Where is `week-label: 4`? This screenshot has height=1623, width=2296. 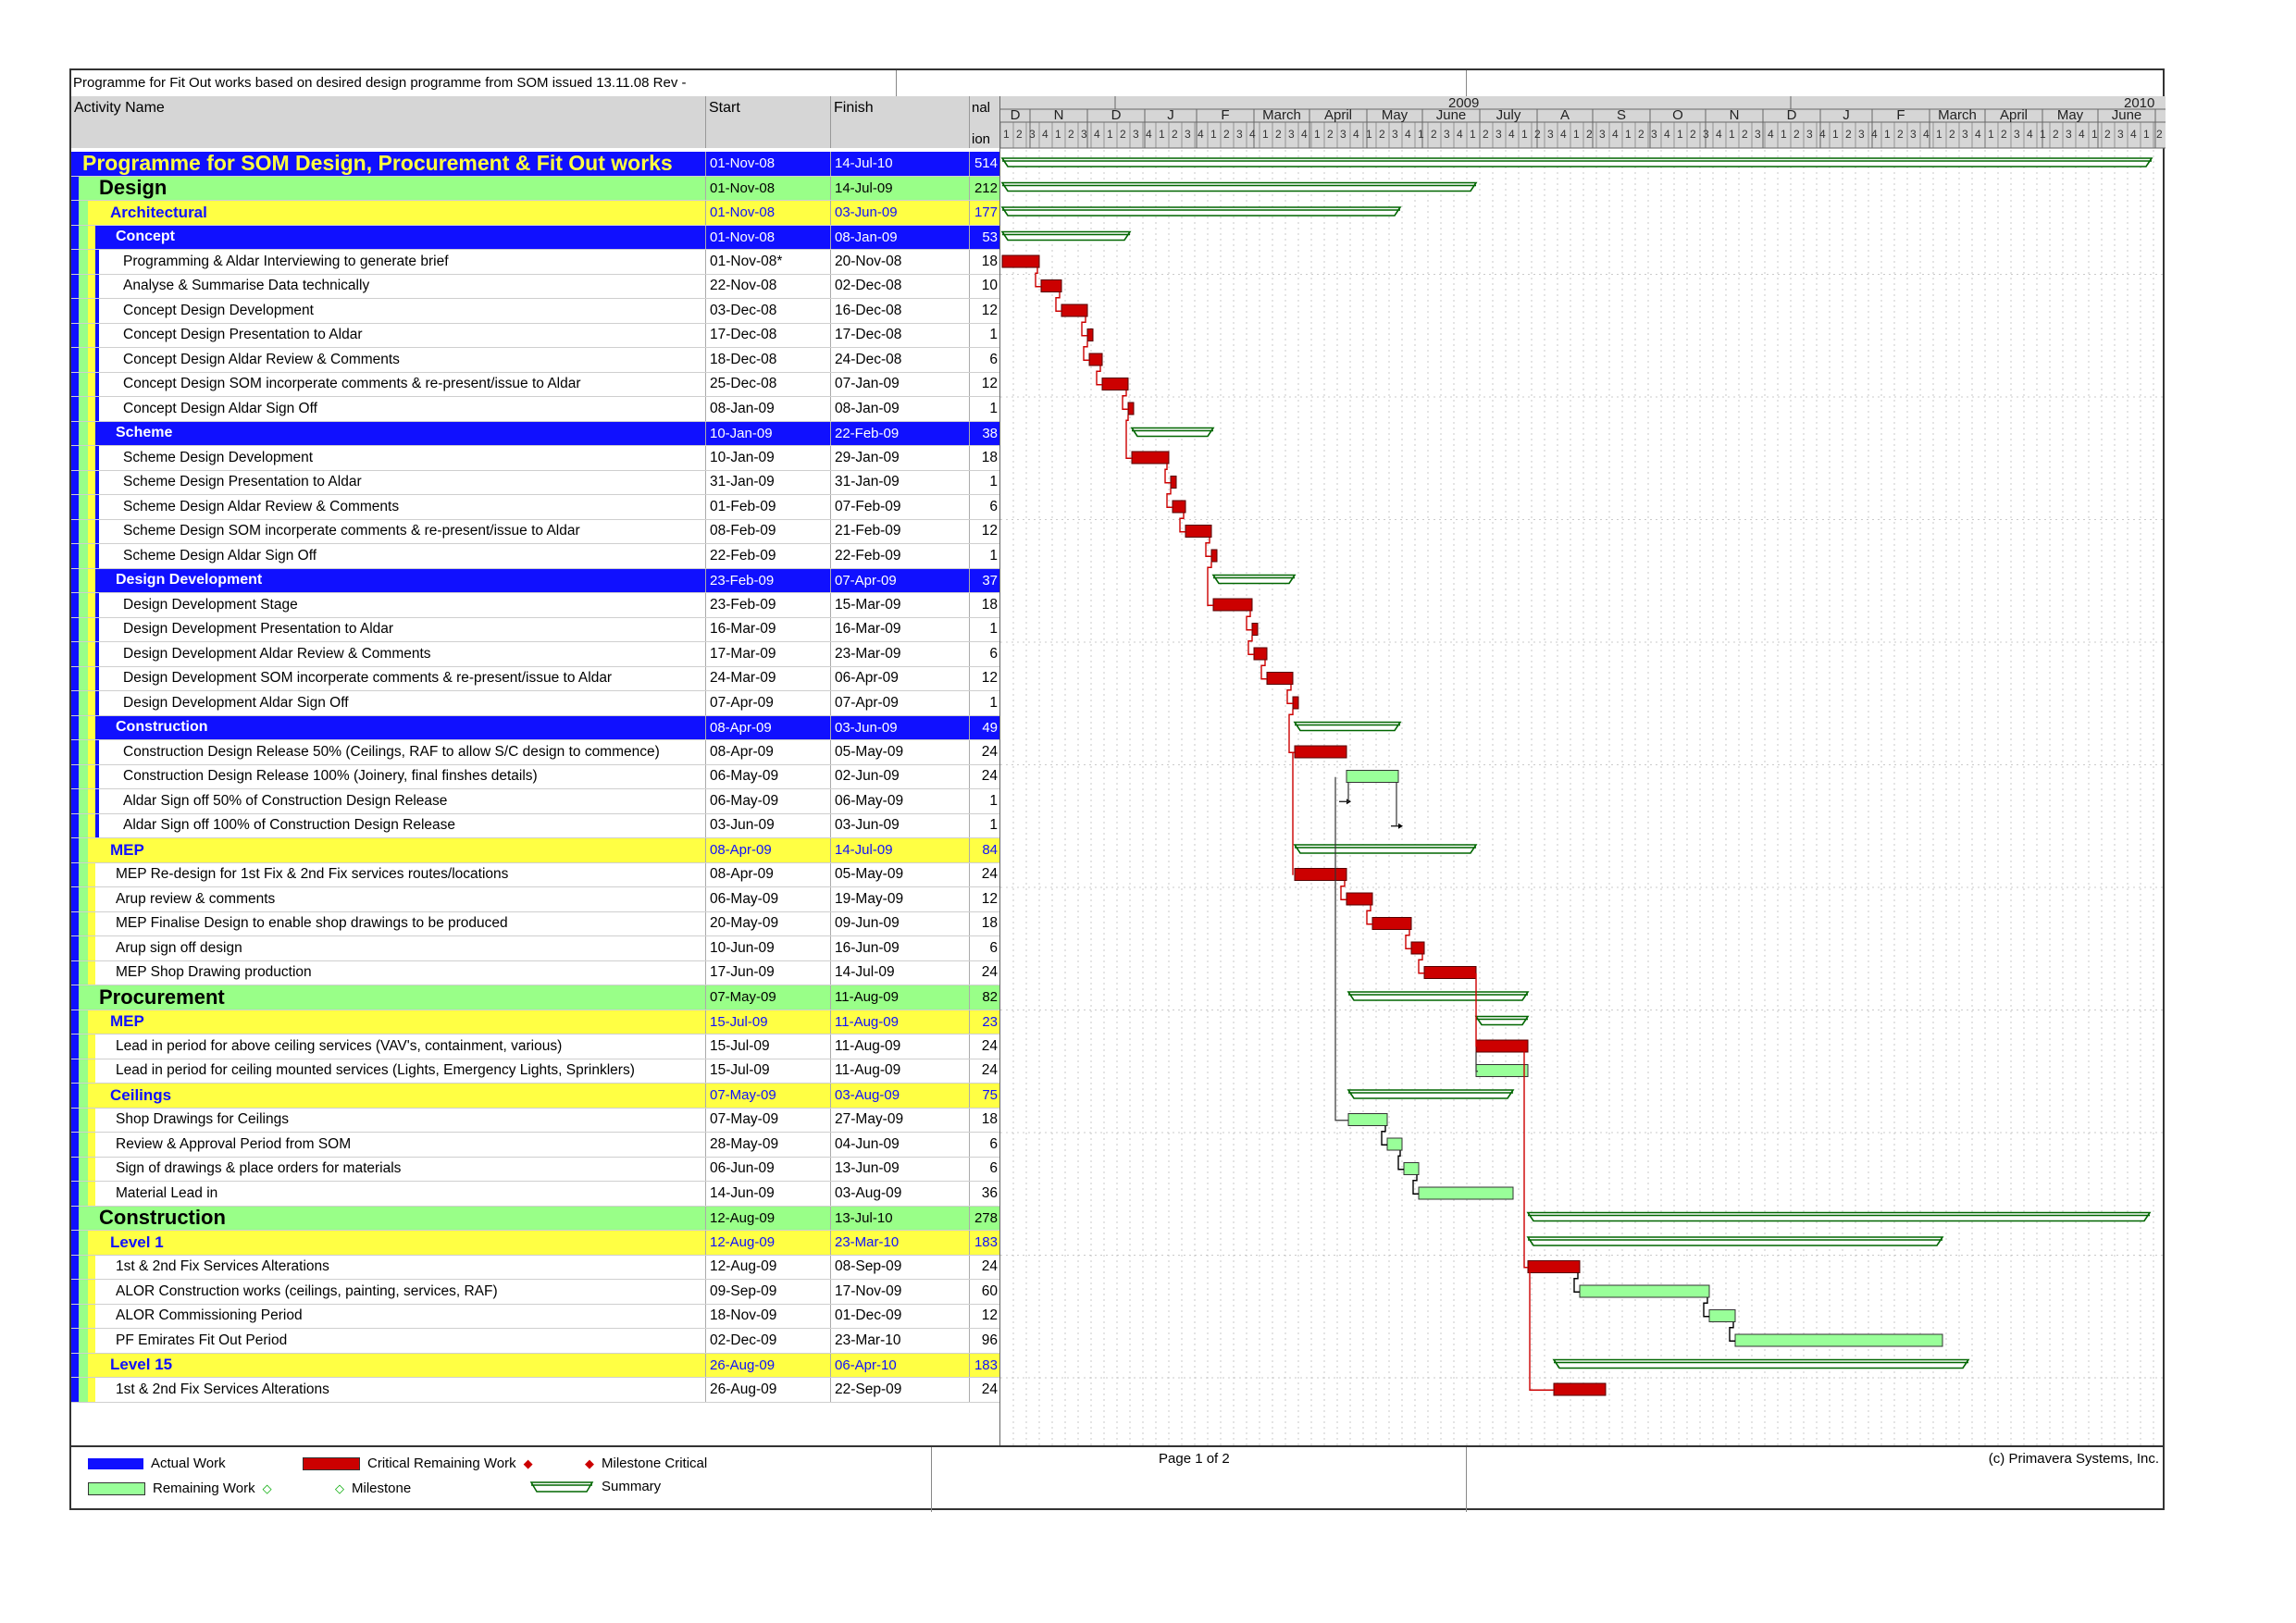
week-label: 4 is located at coordinates (2134, 134).